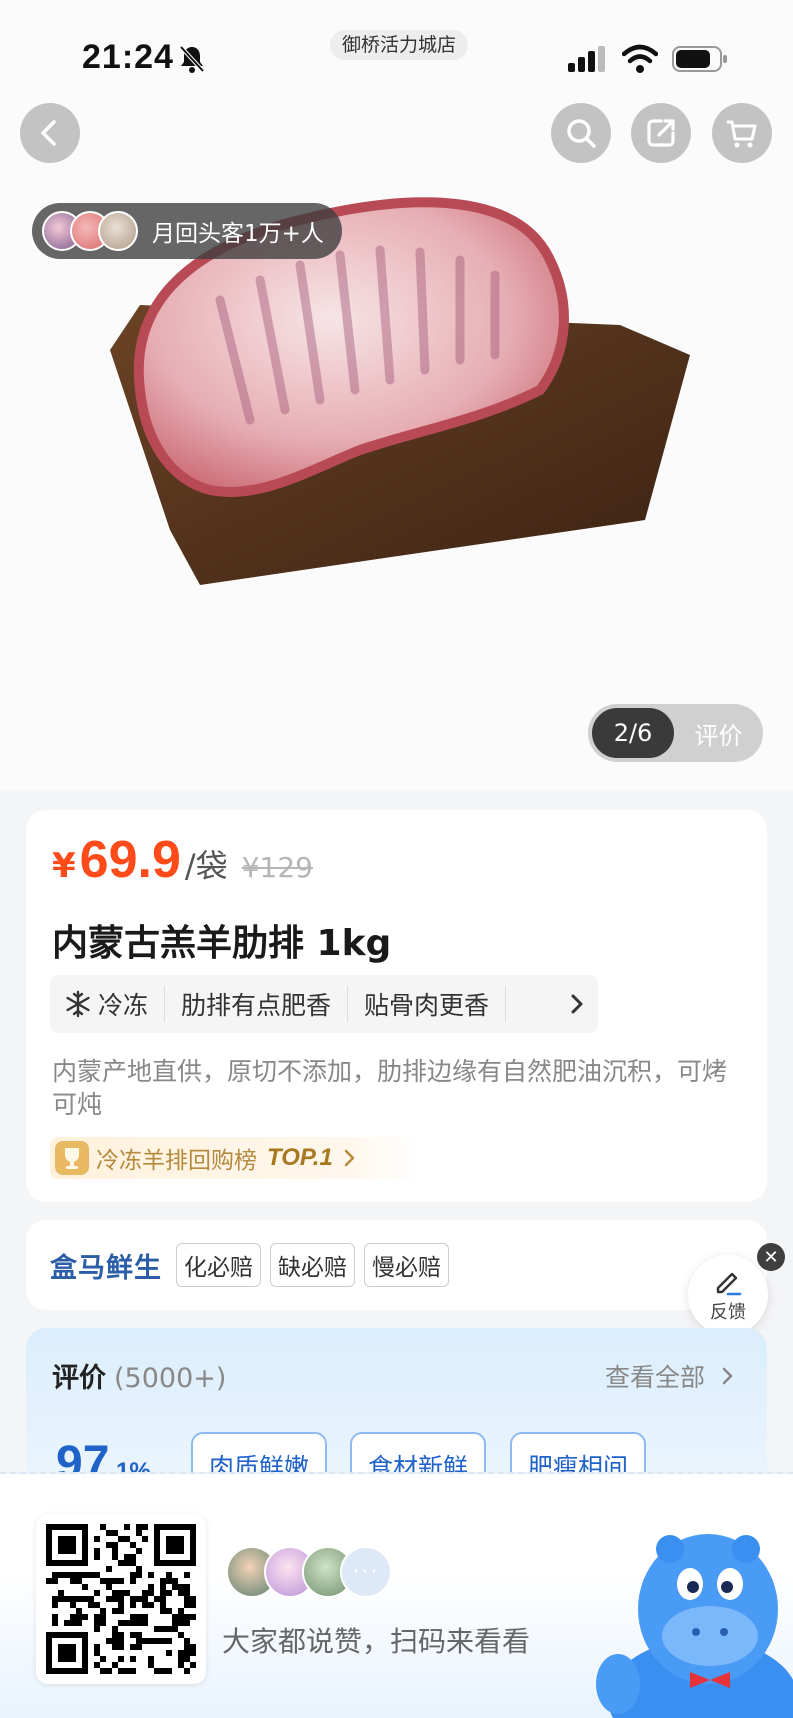  Describe the element at coordinates (427, 1004) in the screenshot. I see `tag-bone-meat: 贴骨肉更香` at that location.